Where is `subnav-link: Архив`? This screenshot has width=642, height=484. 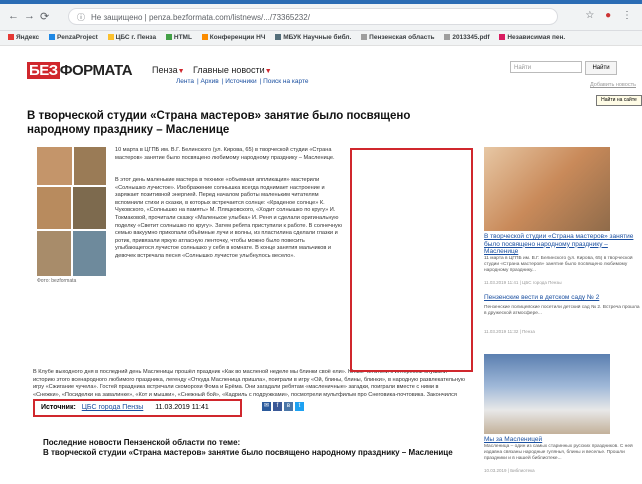
subnav-link: Архив is located at coordinates (210, 81).